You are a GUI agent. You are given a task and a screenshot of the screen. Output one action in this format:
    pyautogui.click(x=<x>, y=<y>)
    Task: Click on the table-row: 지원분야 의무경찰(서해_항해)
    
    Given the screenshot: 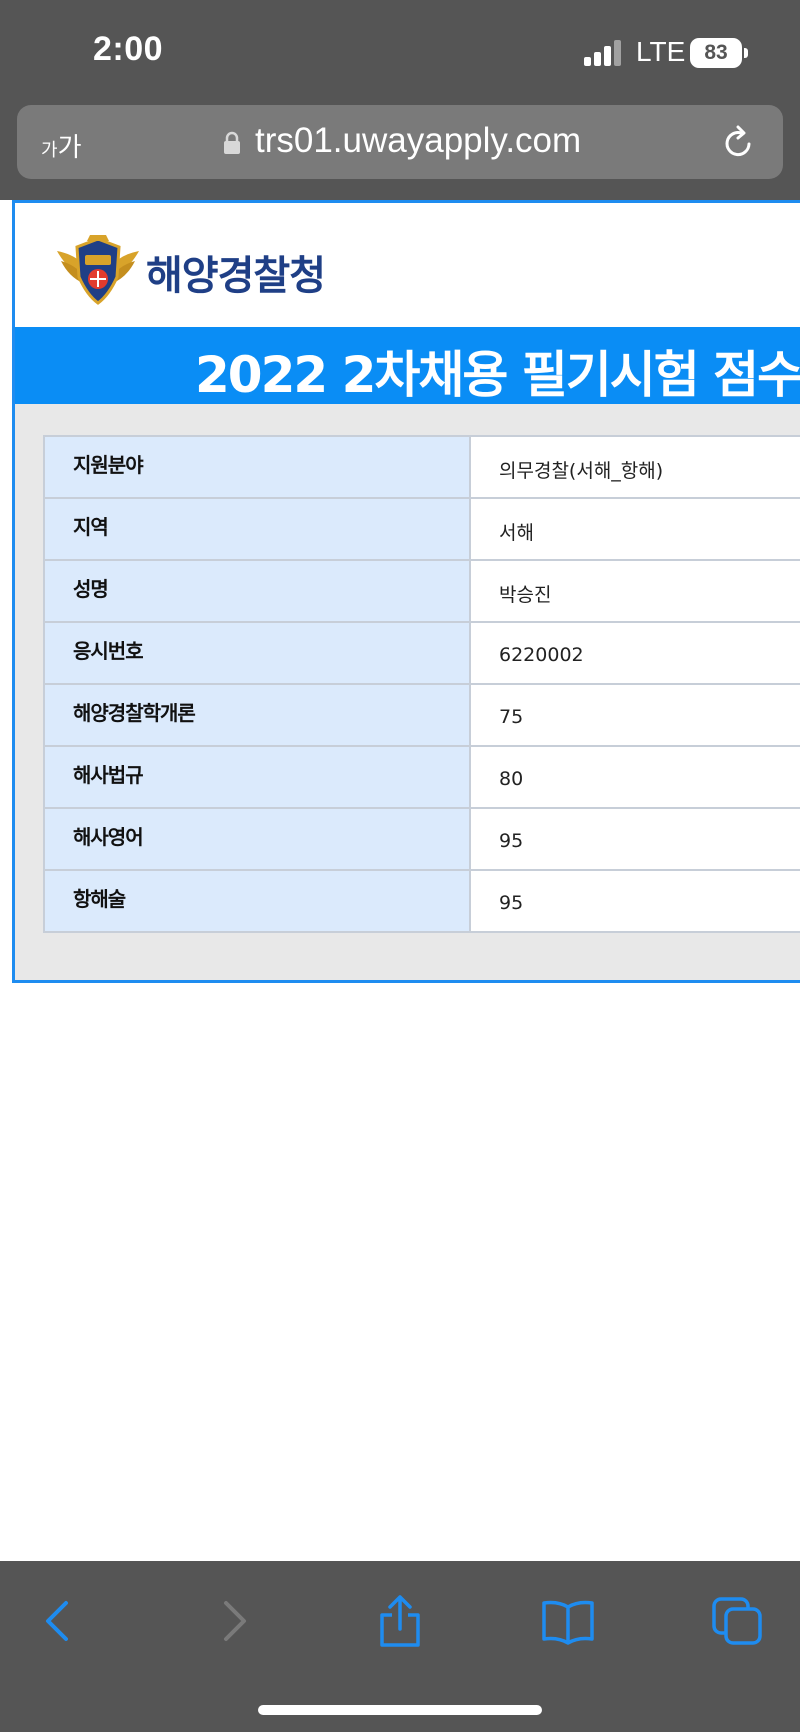 What is the action you would take?
    pyautogui.click(x=421, y=467)
    